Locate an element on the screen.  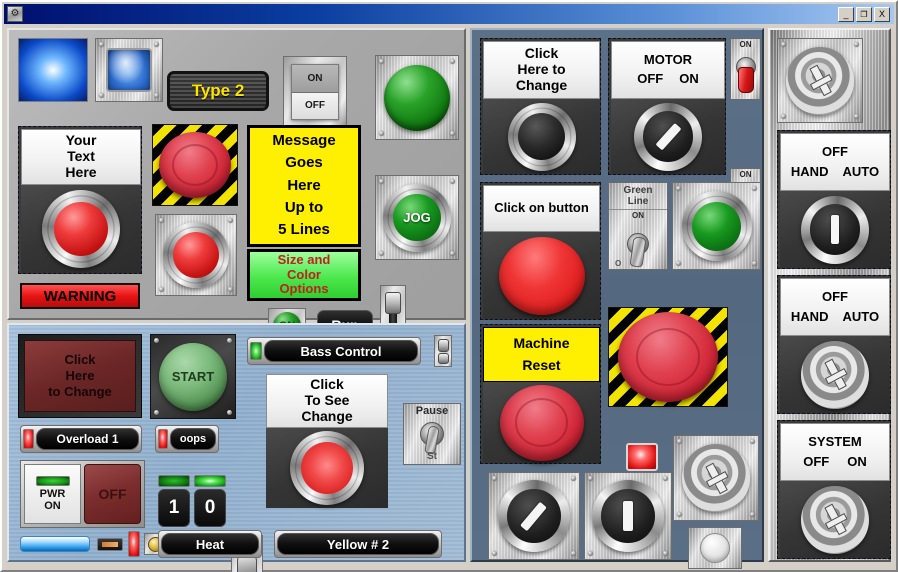
green-pilot-button is located at coordinates (716, 226).